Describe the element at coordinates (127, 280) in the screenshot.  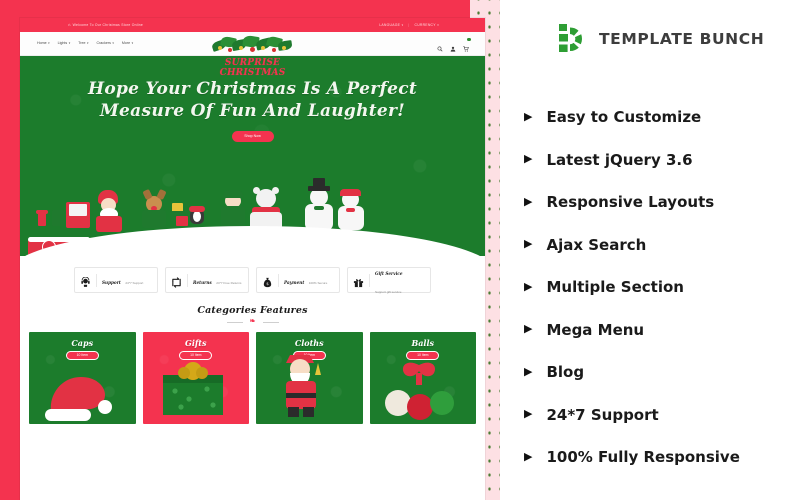
I see `service-text: Support 24*7 Support` at that location.